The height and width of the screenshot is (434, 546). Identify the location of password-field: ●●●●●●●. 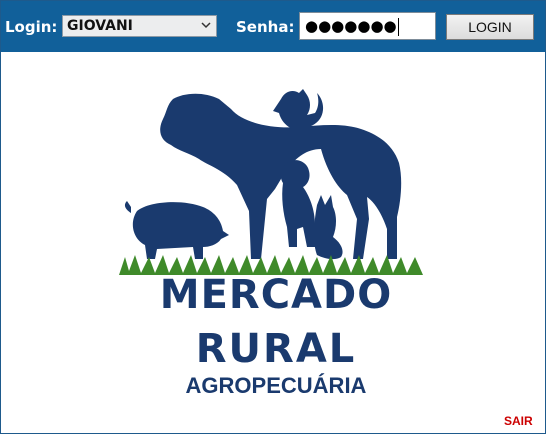
(367, 26).